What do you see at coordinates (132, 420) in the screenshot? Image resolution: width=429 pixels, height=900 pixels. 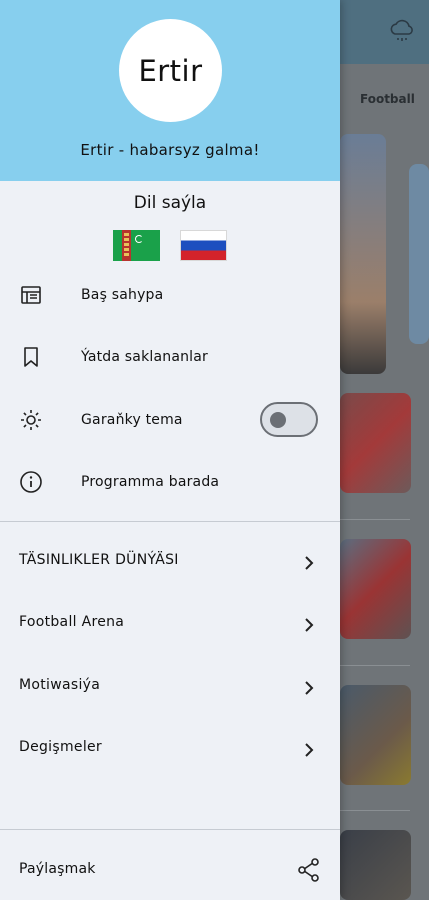 I see `menu-item-label: Garaňky tema` at bounding box center [132, 420].